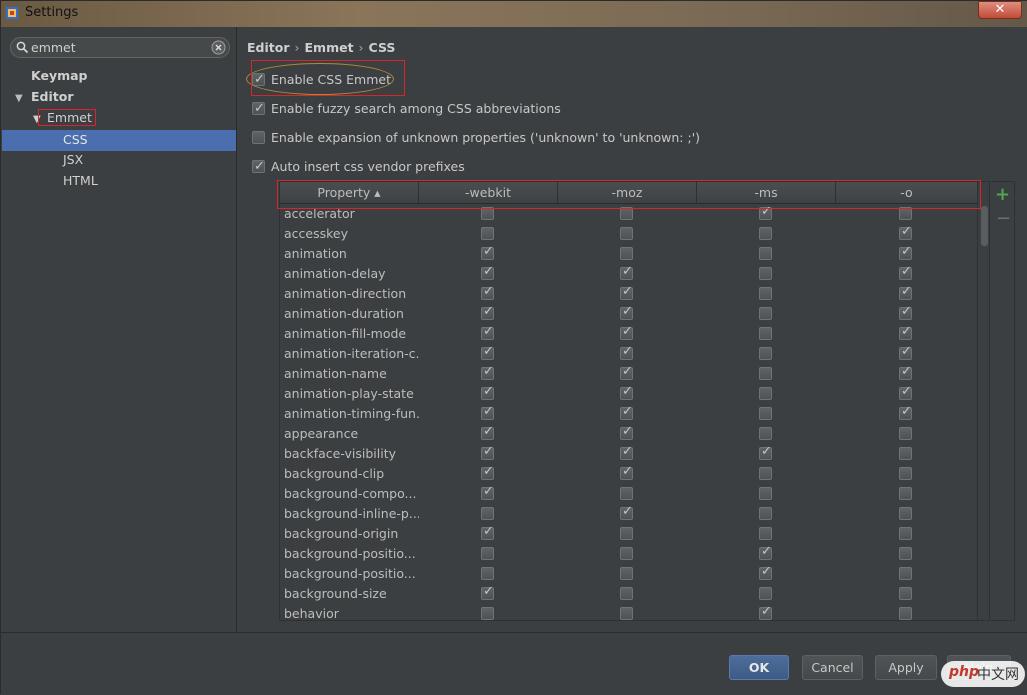  I want to click on table-row: animation-direction, so click(628, 294).